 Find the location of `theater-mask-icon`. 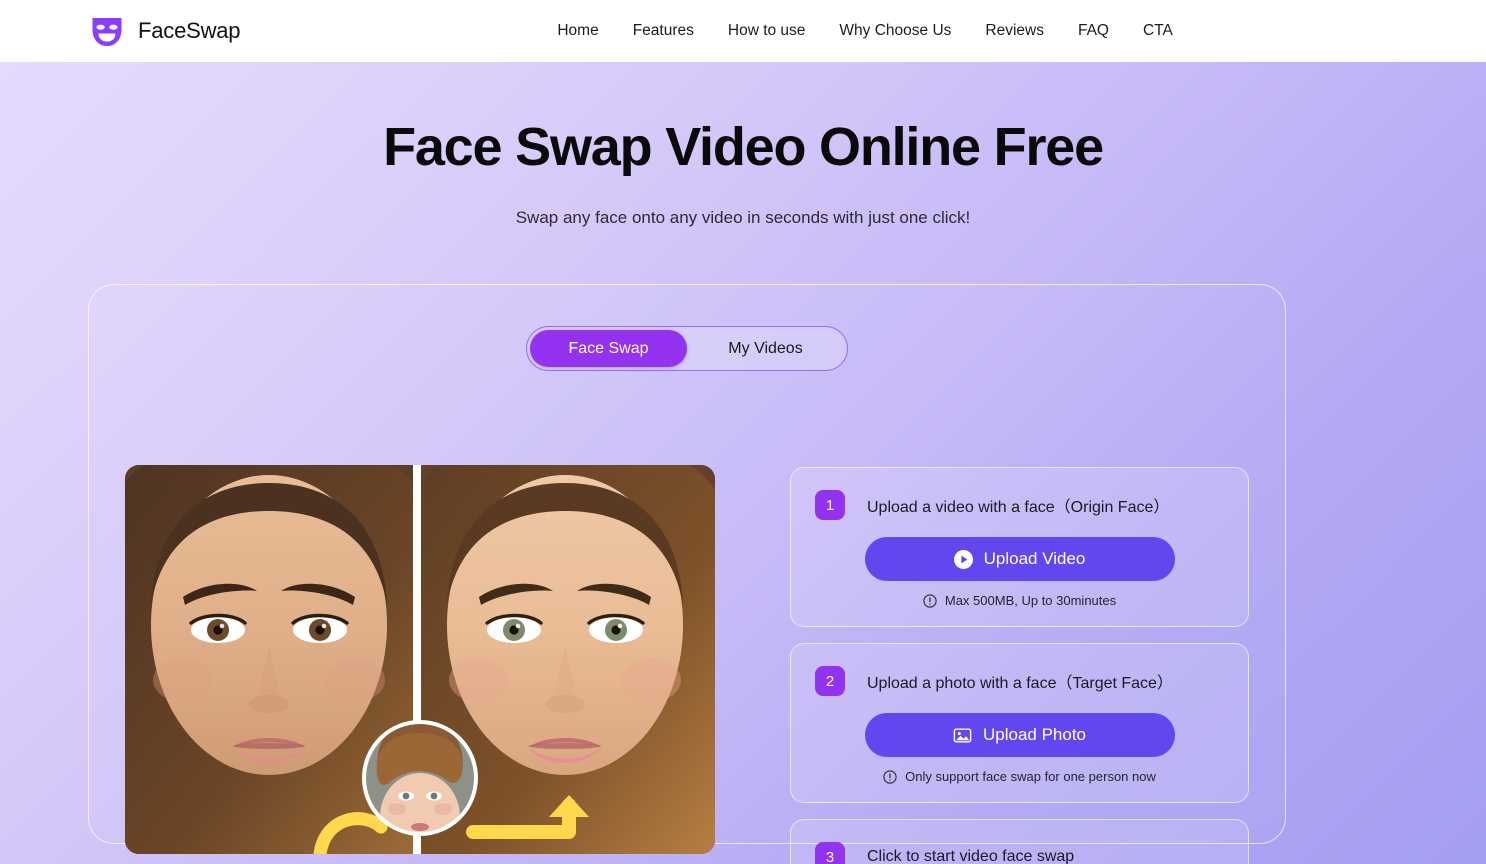

theater-mask-icon is located at coordinates (107, 31).